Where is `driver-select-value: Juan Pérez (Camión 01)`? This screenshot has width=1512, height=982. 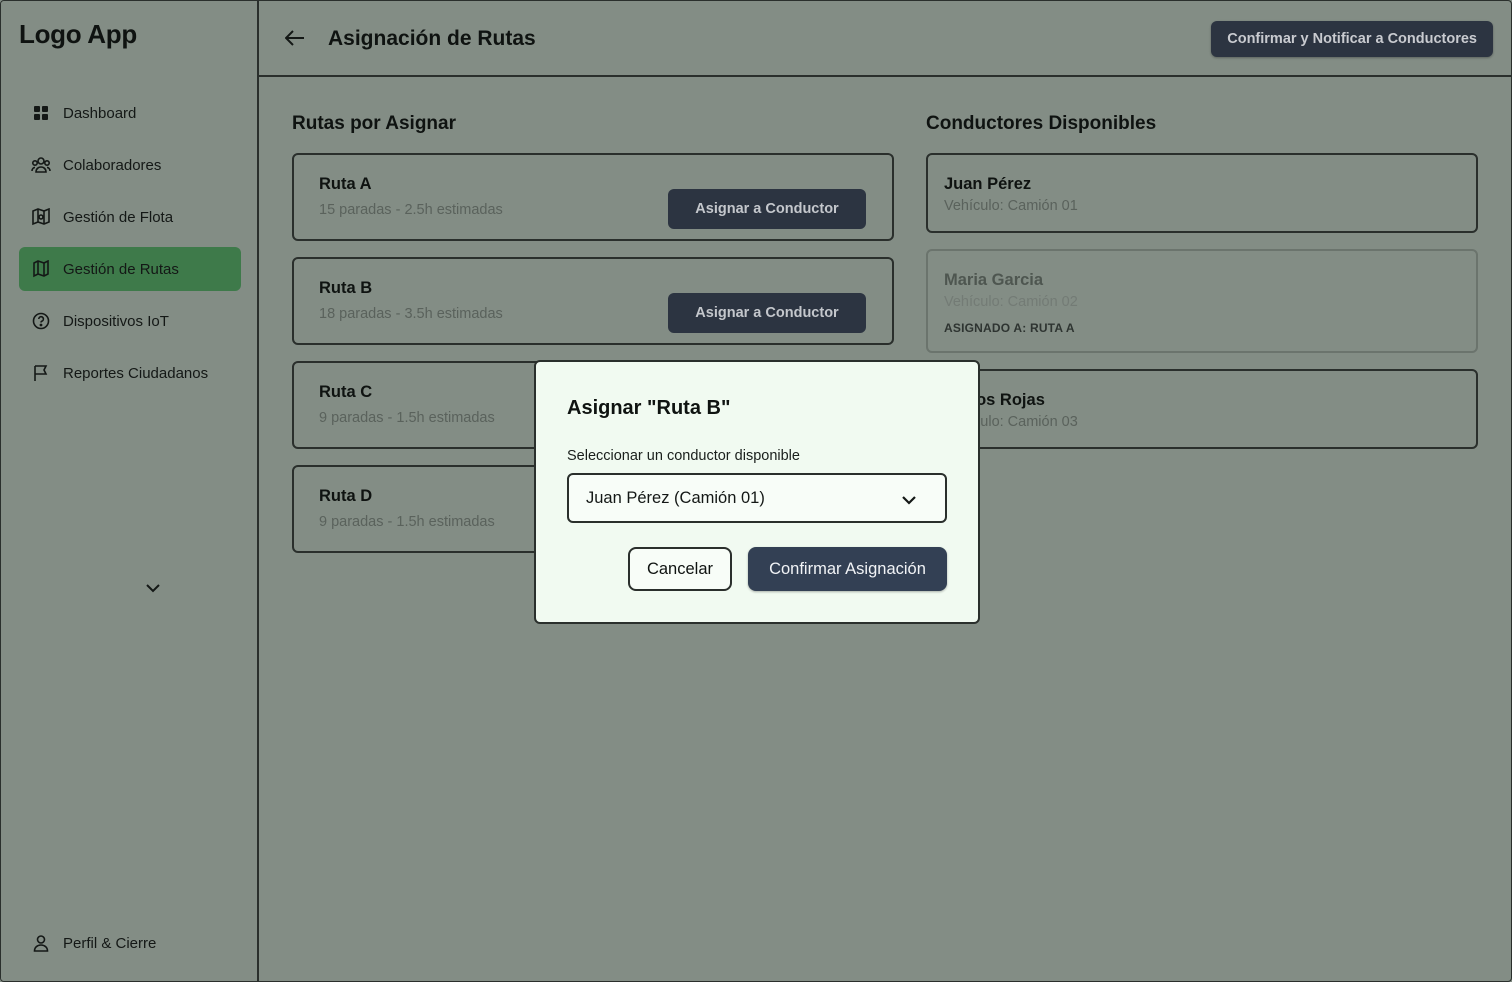
driver-select-value: Juan Pérez (Camión 01) is located at coordinates (675, 497).